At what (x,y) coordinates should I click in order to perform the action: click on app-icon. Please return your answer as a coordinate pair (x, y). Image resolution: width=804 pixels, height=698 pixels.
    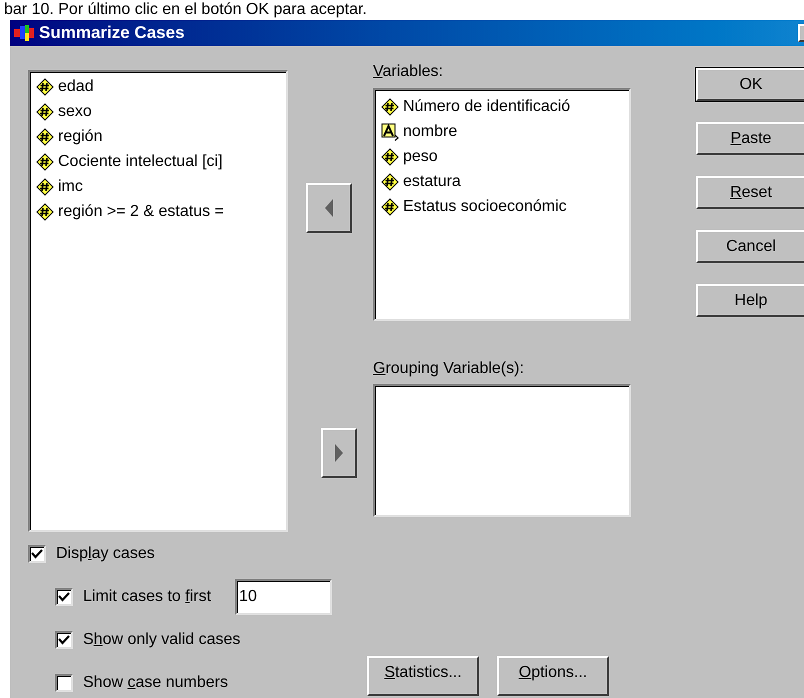
    Looking at the image, I should click on (24, 33).